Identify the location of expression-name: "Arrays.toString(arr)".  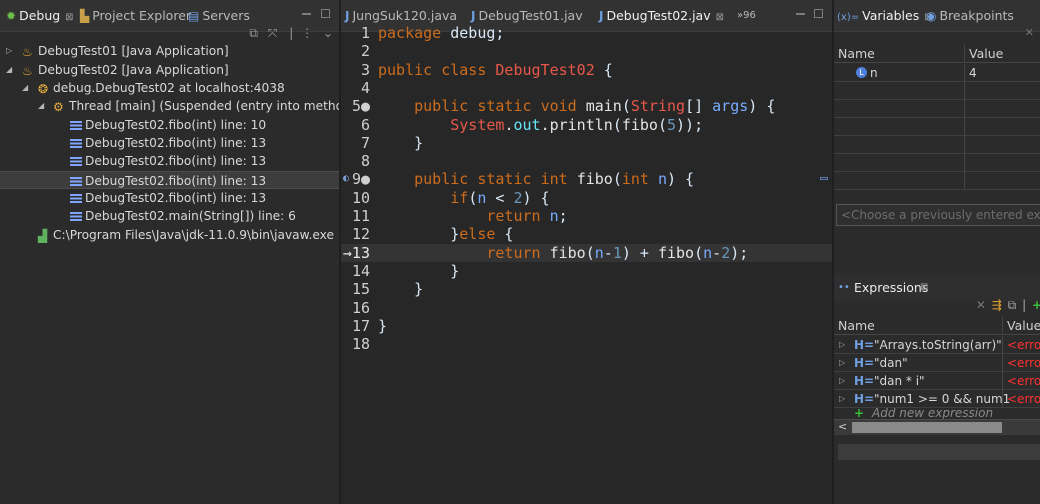
(938, 345).